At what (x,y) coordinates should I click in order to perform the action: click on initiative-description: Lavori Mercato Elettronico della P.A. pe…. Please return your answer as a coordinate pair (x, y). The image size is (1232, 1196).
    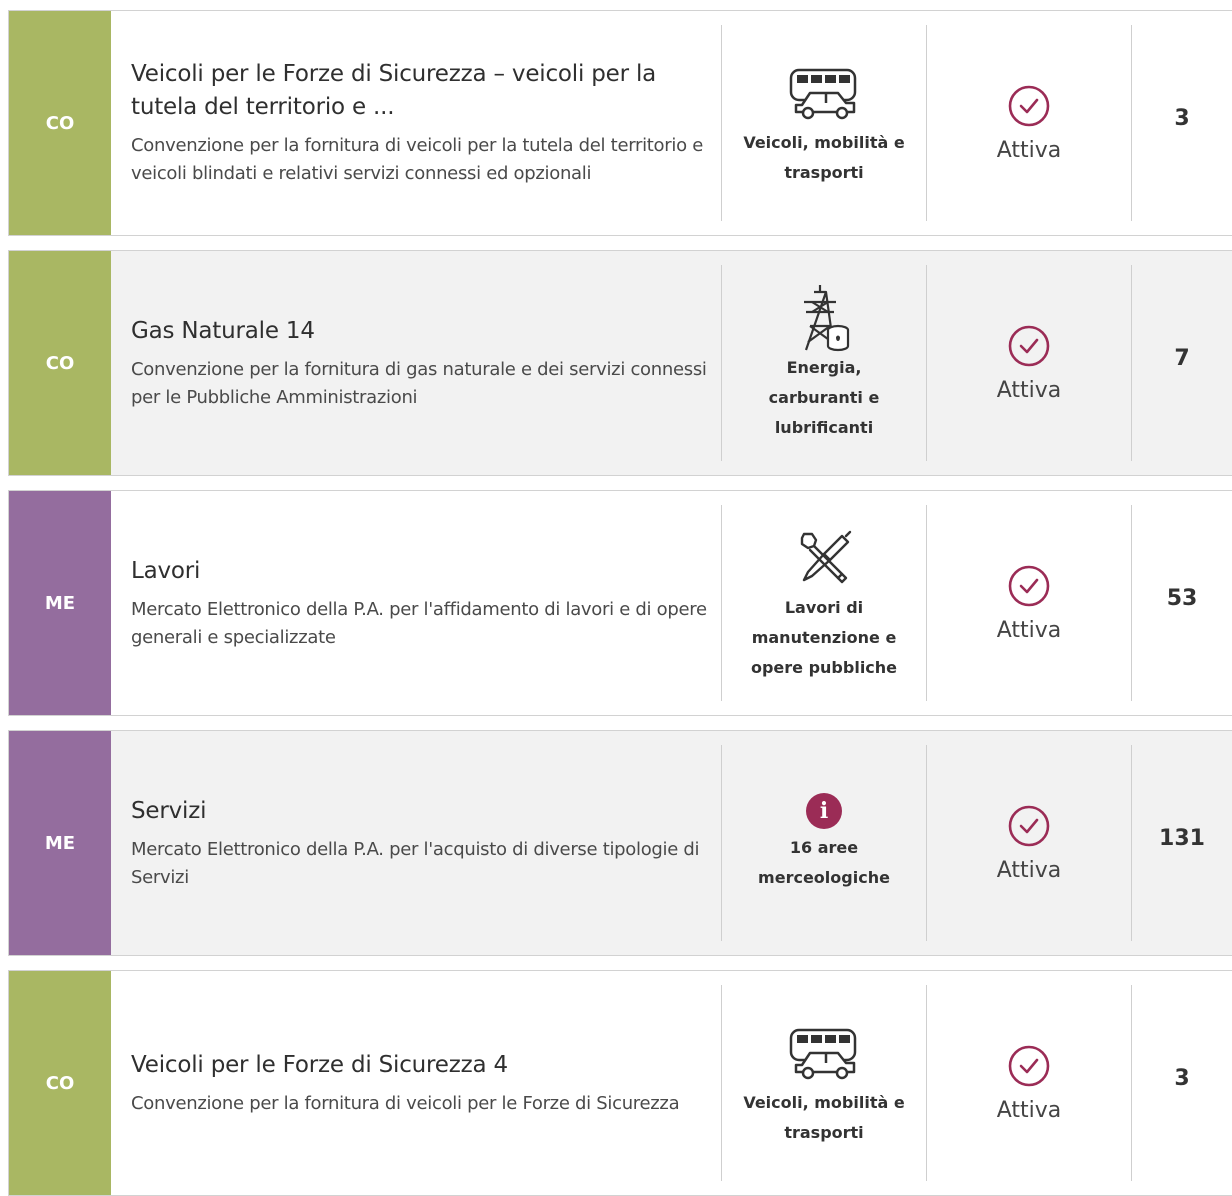
    Looking at the image, I should click on (416, 603).